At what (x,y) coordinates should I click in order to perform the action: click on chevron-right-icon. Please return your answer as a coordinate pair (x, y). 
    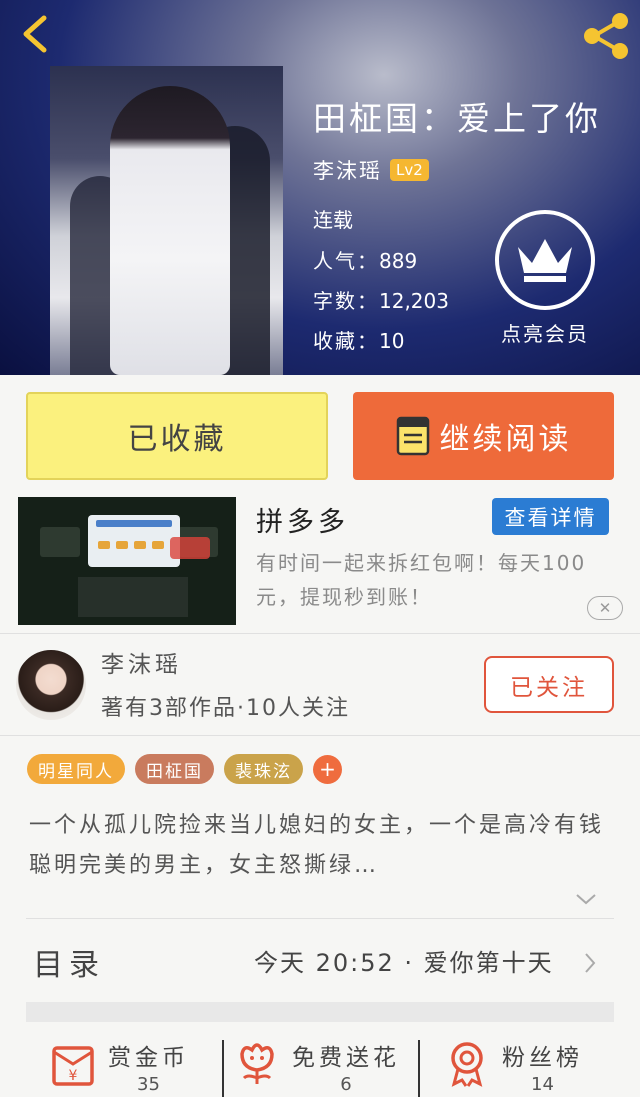
    Looking at the image, I should click on (590, 963).